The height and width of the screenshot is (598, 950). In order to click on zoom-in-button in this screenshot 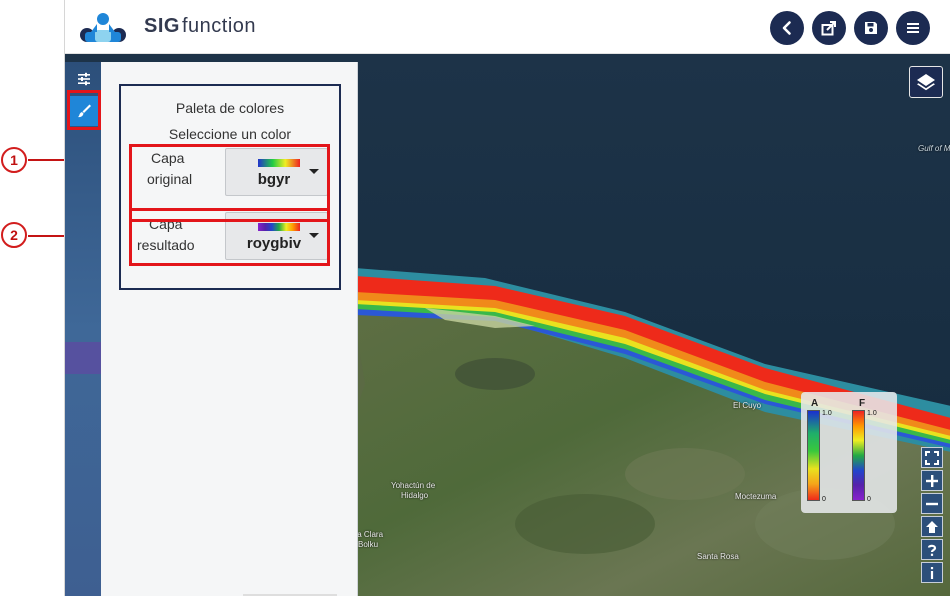, I will do `click(932, 480)`.